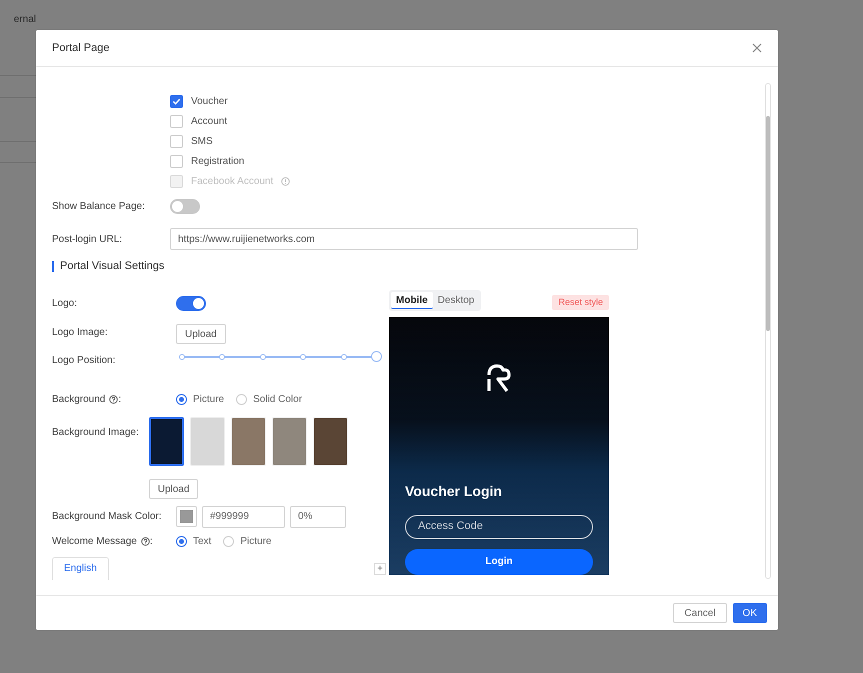 Image resolution: width=863 pixels, height=673 pixels. Describe the element at coordinates (112, 266) in the screenshot. I see `section-title: Portal Visual Settings` at that location.